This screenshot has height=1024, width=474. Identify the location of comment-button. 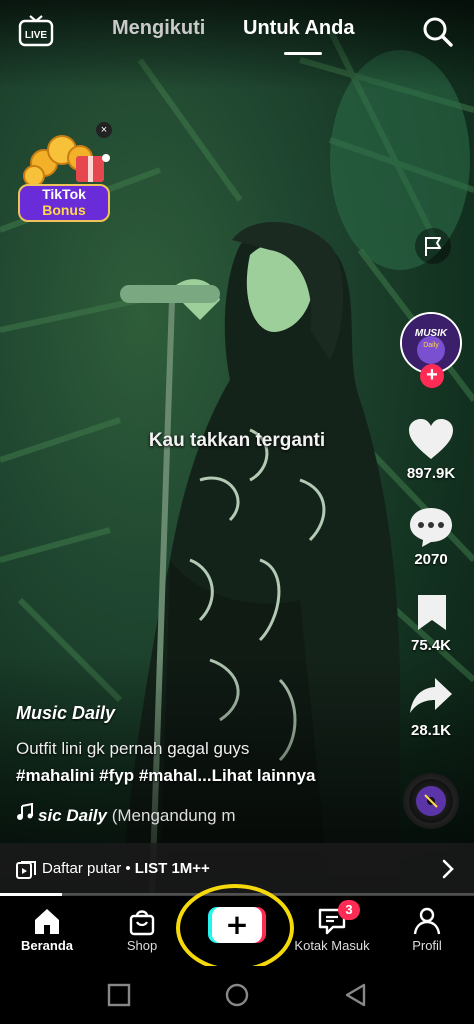
(431, 527).